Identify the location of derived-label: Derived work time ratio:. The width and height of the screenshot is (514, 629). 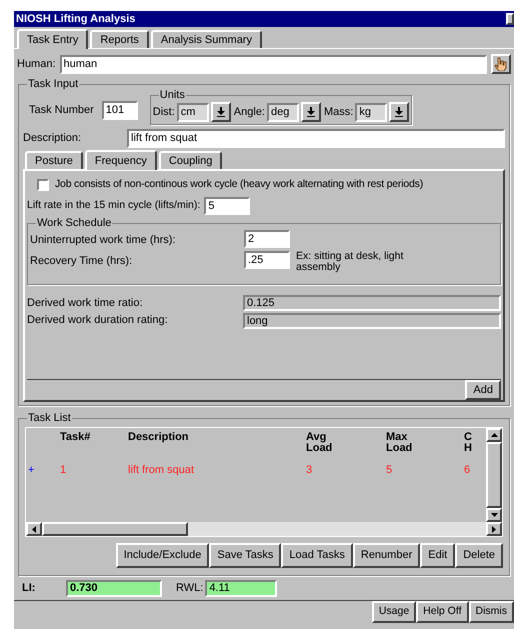
(85, 303).